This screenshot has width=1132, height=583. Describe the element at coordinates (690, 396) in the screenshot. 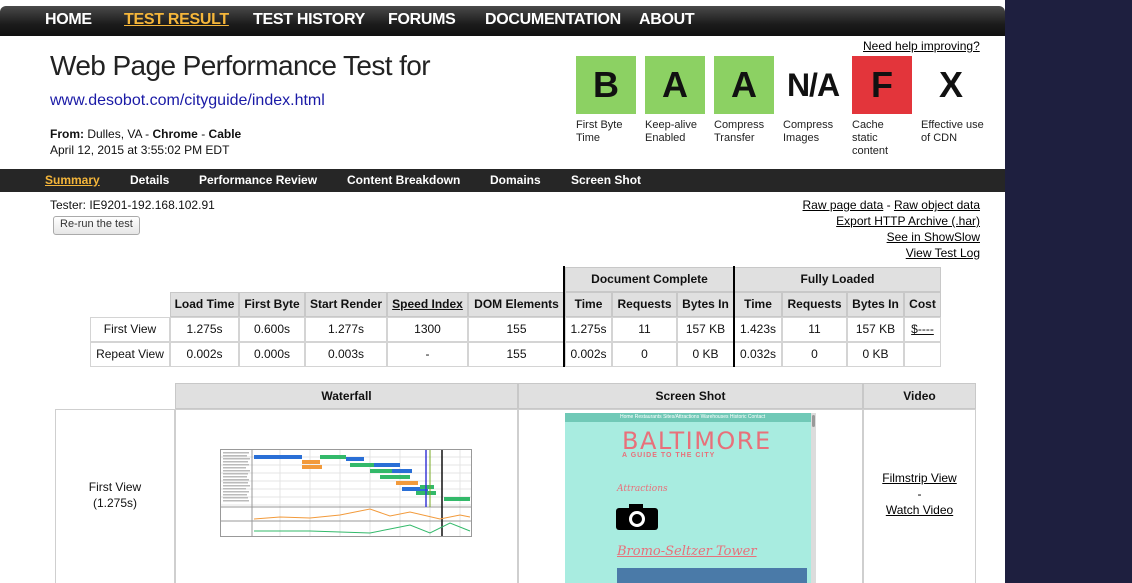

I see `header-screen-shot: Screen Shot` at that location.